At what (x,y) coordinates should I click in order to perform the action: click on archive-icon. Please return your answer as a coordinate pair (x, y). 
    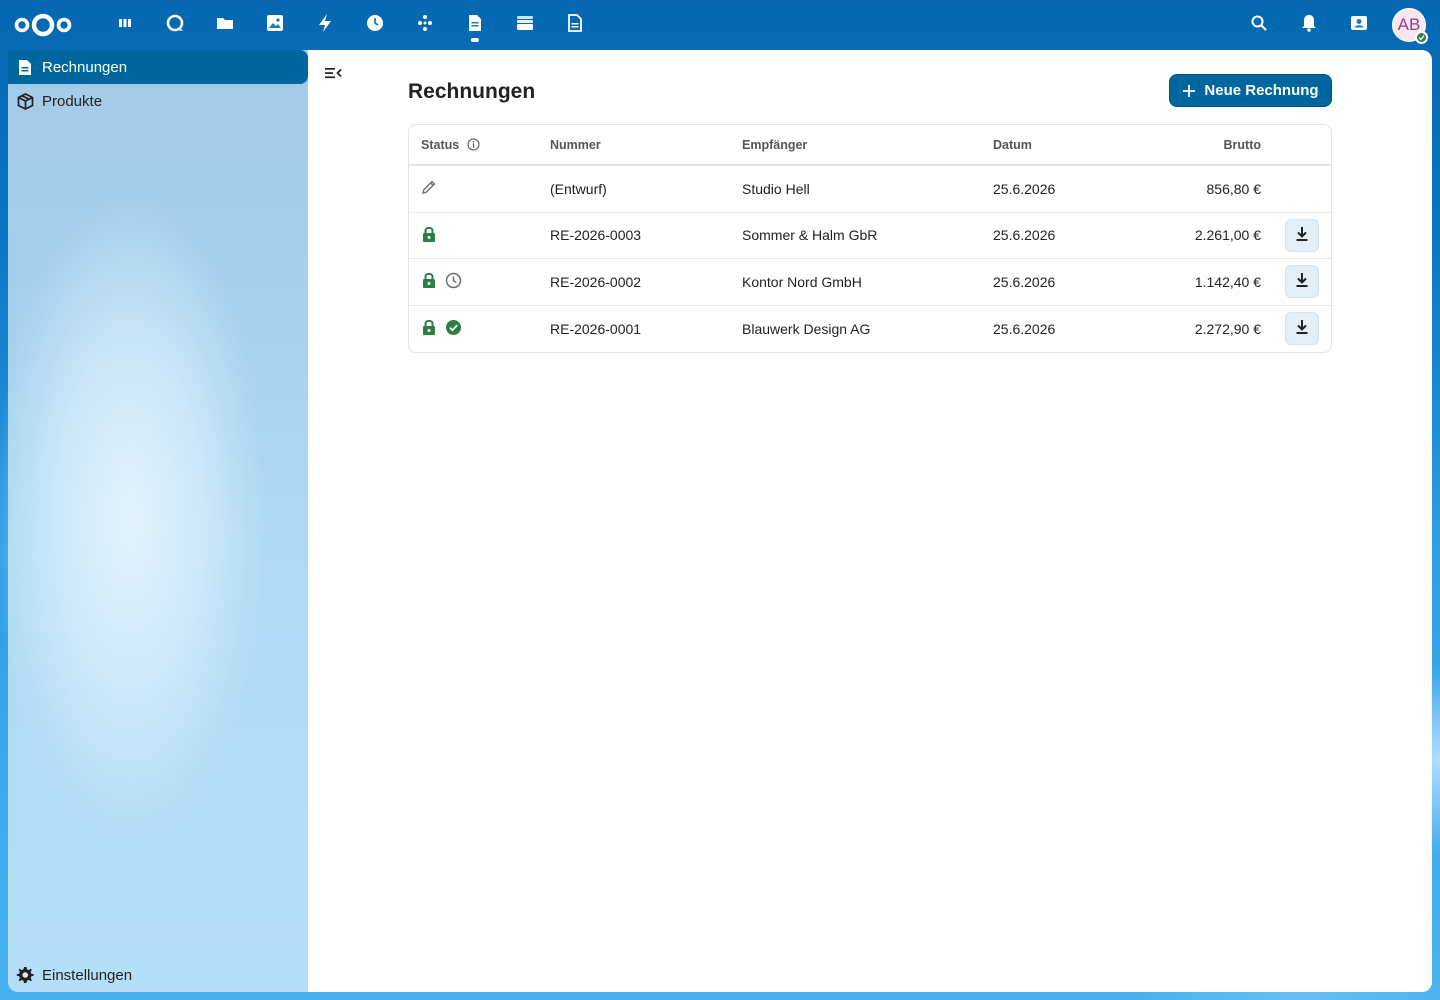
    Looking at the image, I should click on (525, 25).